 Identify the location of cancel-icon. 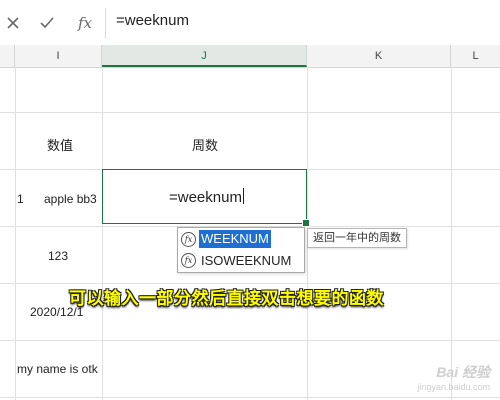
(13, 23).